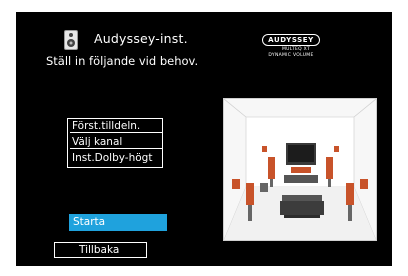 The image size is (408, 276). I want to click on audyssey-logo-badge: AUDYSSEY, so click(291, 40).